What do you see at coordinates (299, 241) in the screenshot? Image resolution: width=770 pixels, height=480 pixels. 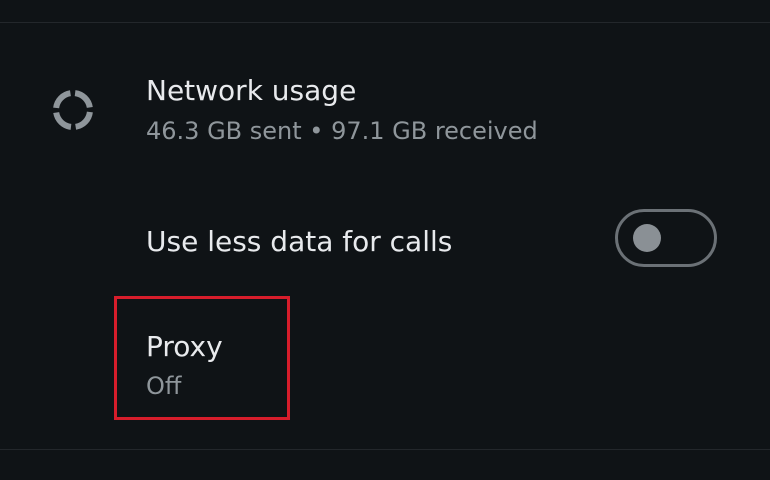 I see `use-less-data-for-calls-label: Use less data for calls` at bounding box center [299, 241].